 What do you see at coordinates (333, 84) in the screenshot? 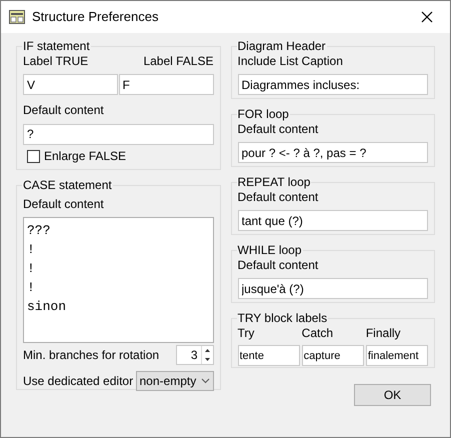
I see `text-field: Diagrammes incluses:` at bounding box center [333, 84].